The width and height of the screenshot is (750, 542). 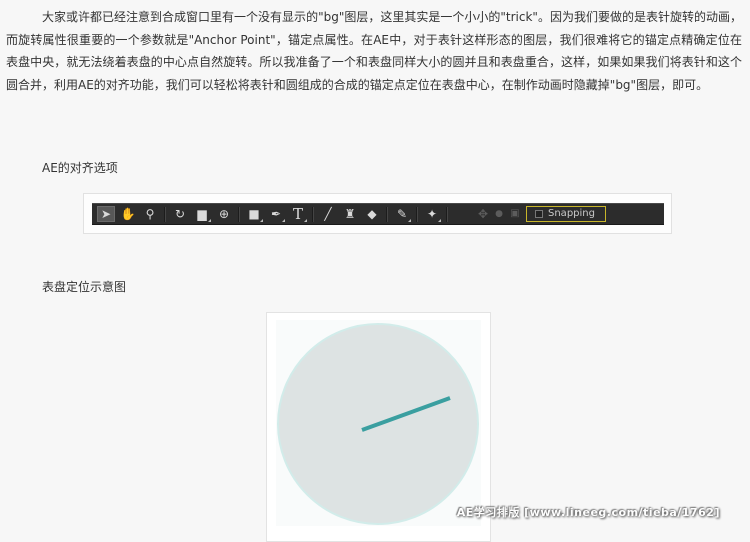 I want to click on clone-stamp-tool-icon: ♜, so click(x=350, y=214).